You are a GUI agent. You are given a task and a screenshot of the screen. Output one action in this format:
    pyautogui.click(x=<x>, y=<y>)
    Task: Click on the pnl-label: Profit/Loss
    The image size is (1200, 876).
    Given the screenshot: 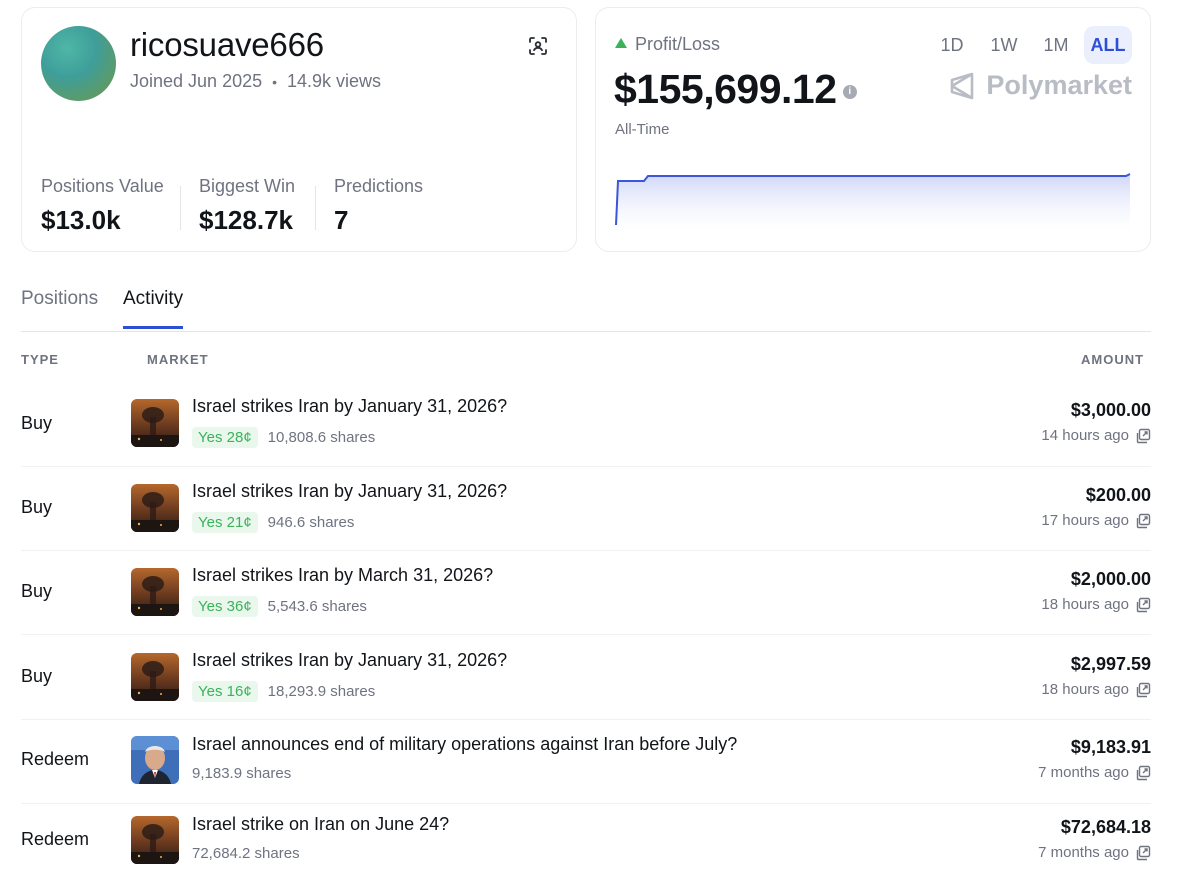 What is the action you would take?
    pyautogui.click(x=678, y=44)
    